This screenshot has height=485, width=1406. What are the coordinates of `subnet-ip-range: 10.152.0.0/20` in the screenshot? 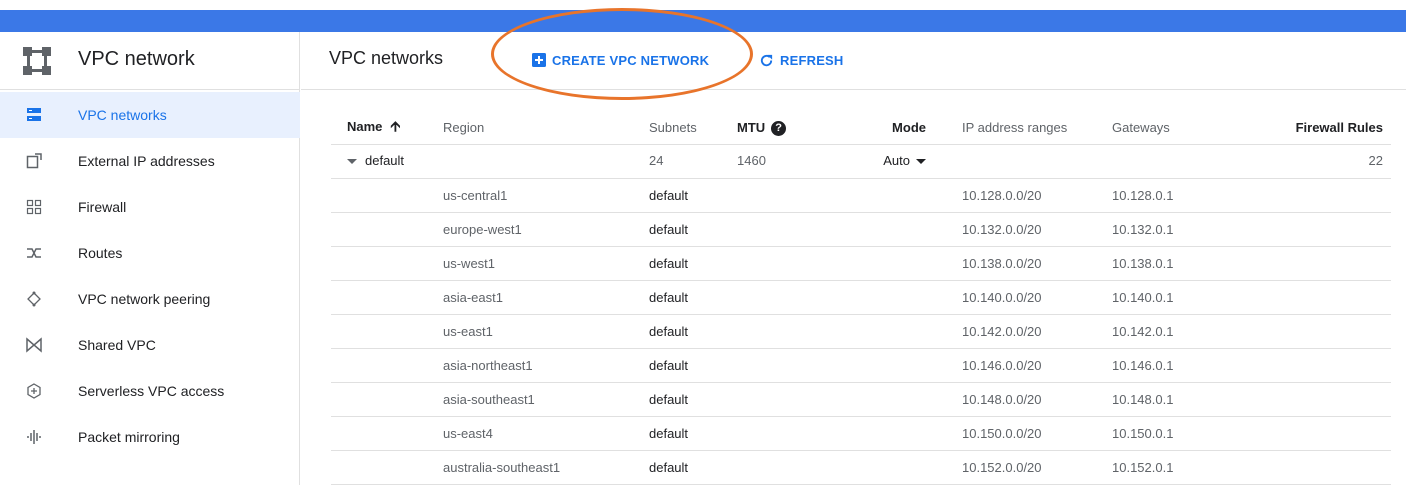 It's located at (1037, 467).